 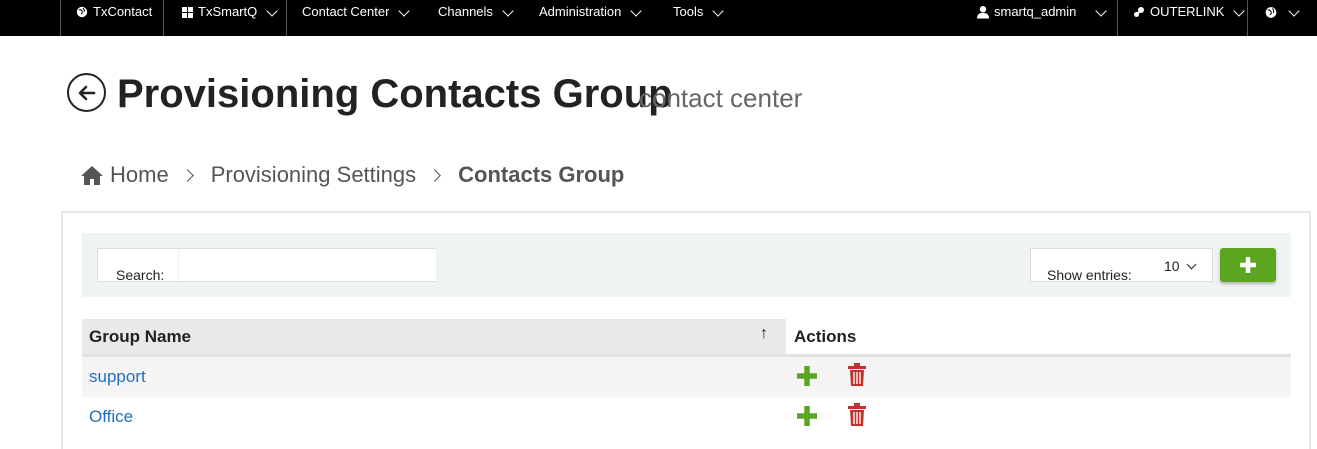 What do you see at coordinates (1039, 337) in the screenshot?
I see `column-header-actions: Actions` at bounding box center [1039, 337].